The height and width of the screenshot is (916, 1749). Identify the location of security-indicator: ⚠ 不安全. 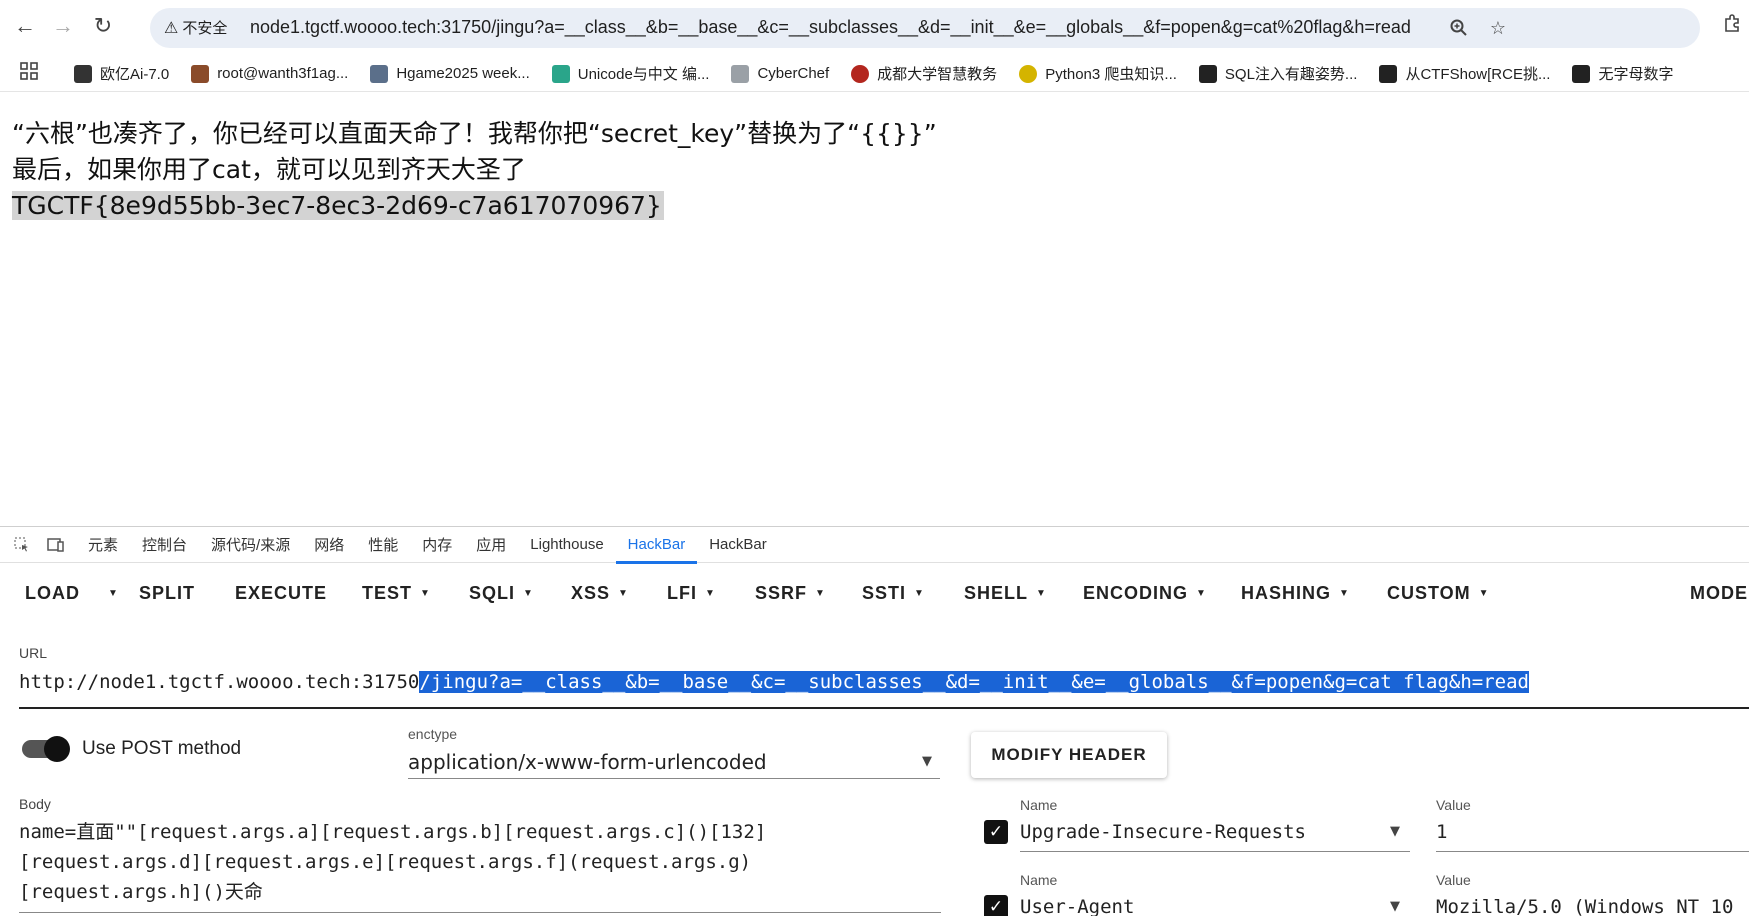
(195, 27).